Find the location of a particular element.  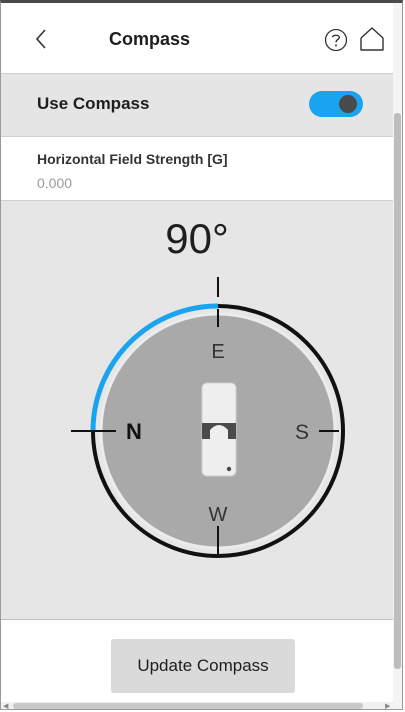

page-title: Compass is located at coordinates (150, 39).